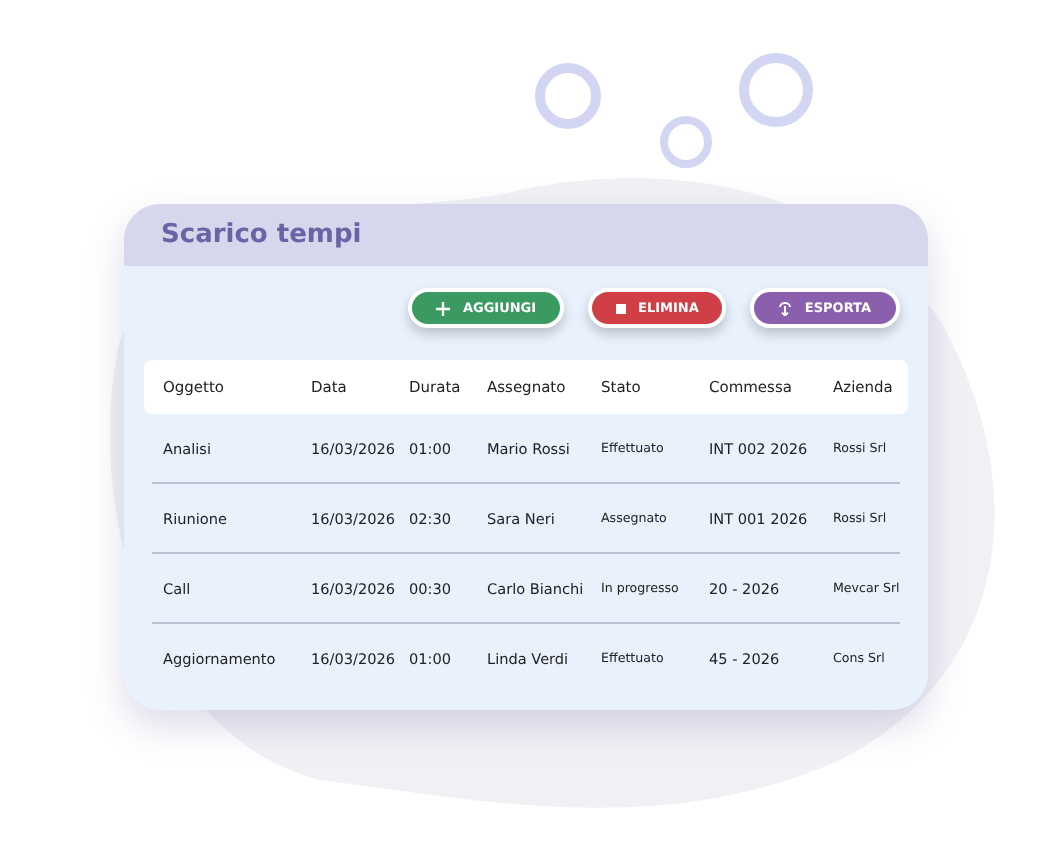  What do you see at coordinates (443, 308) in the screenshot?
I see `plus-icon` at bounding box center [443, 308].